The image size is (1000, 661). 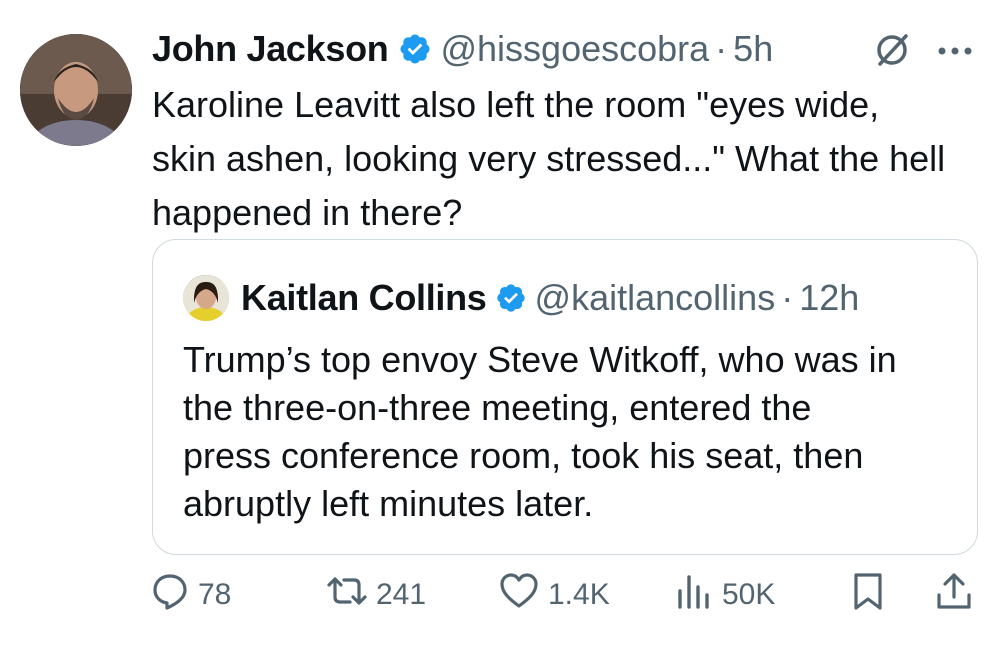 I want to click on views-icon, so click(x=694, y=595).